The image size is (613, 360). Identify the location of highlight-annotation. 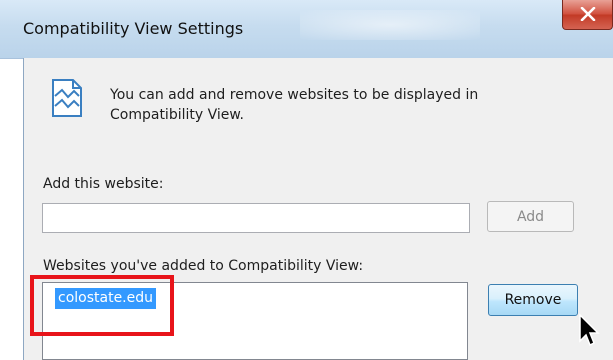
(102, 305).